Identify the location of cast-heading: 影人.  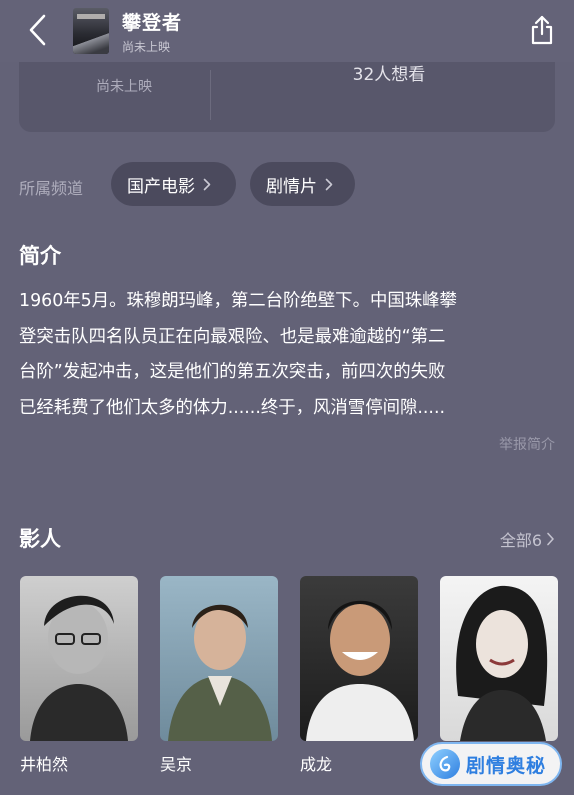
(40, 539).